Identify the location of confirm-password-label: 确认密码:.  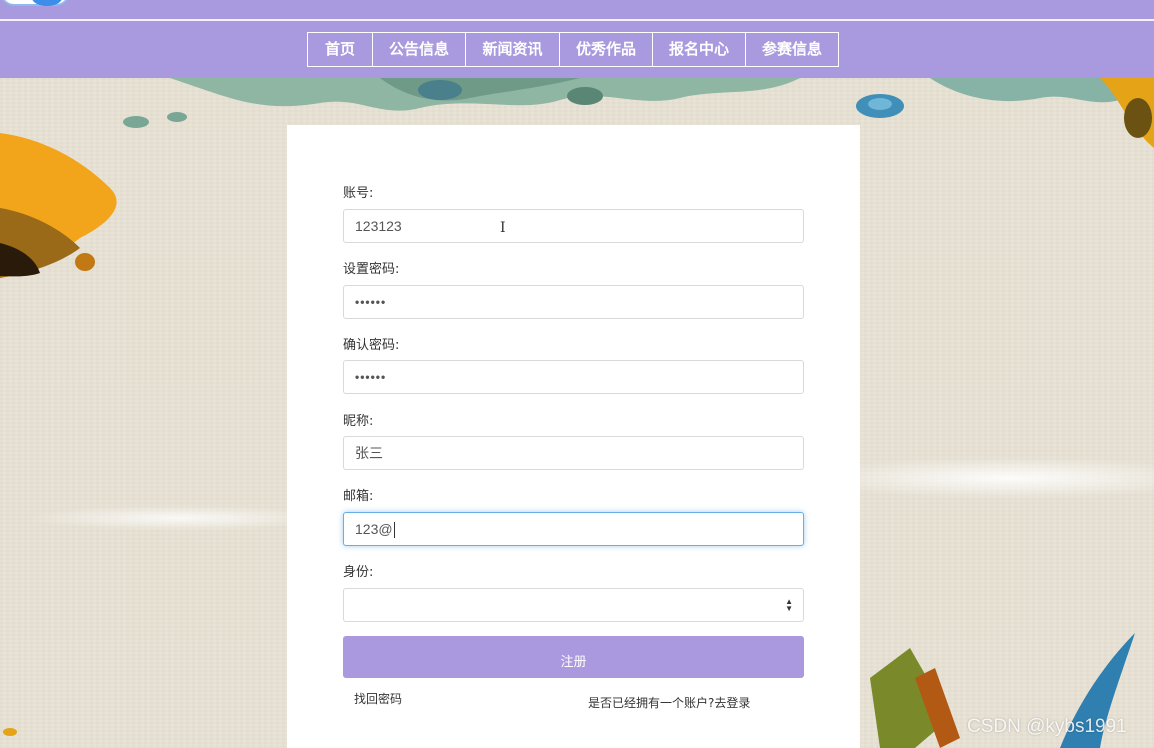
(371, 345).